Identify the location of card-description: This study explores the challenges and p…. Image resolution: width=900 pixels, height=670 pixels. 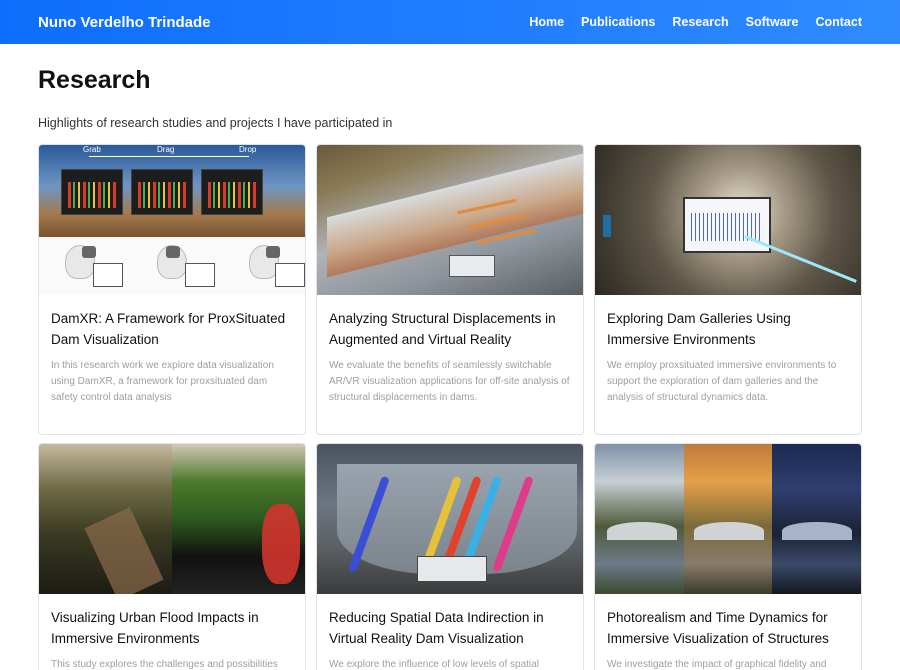
(164, 664).